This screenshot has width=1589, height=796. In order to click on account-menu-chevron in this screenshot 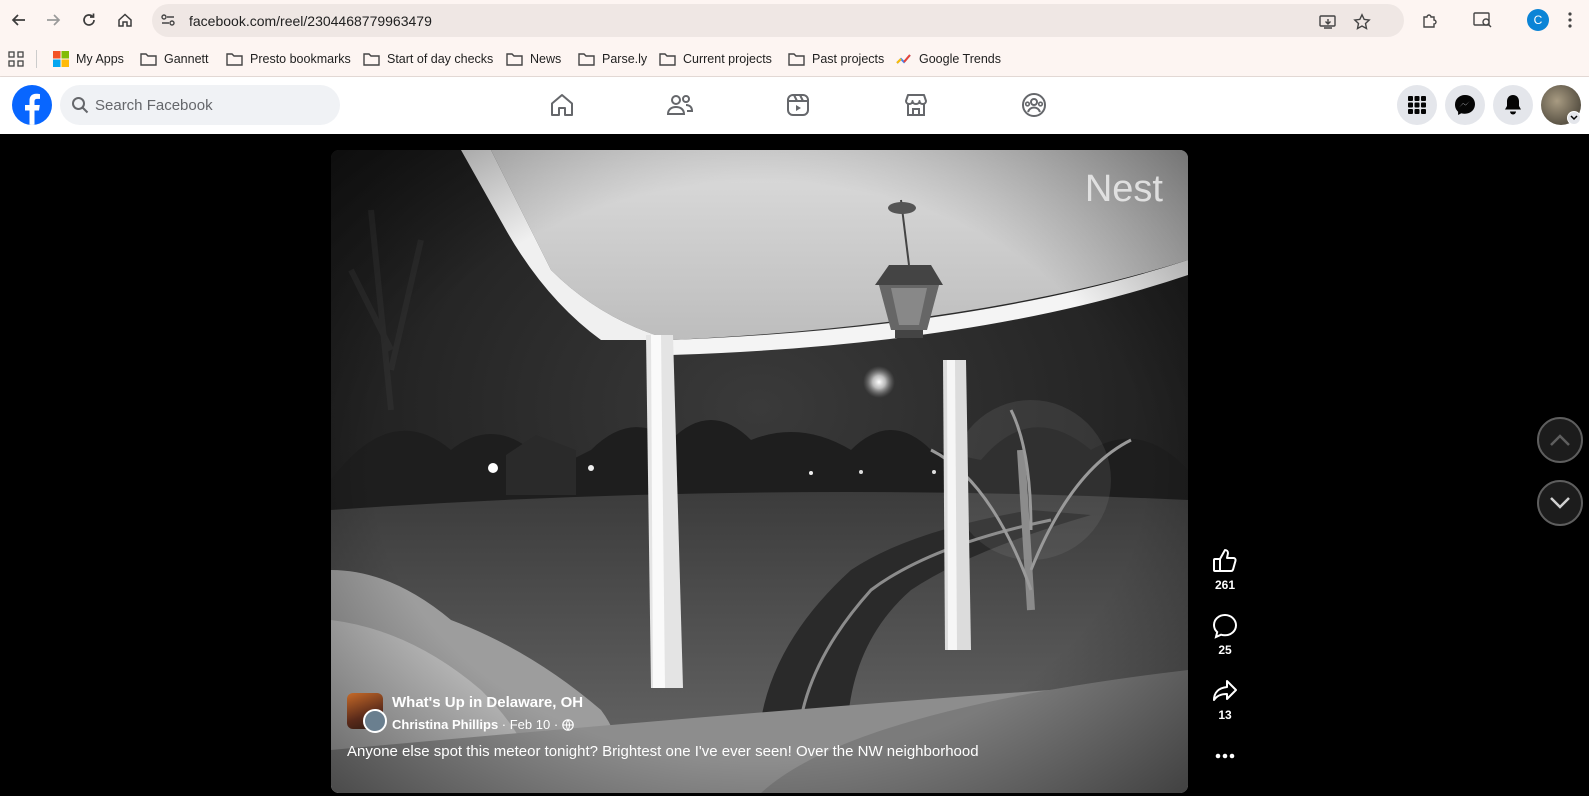, I will do `click(1574, 118)`.